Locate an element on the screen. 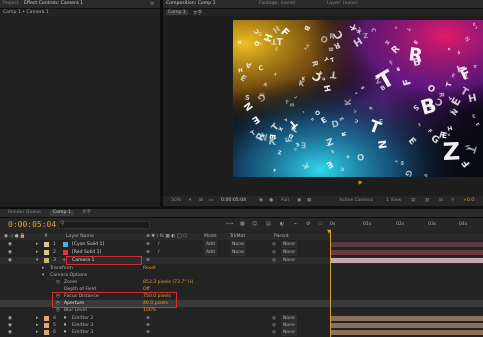  property-zoom: ◷ Zoom 853.3 pixels (73.7° H) is located at coordinates (241, 282).